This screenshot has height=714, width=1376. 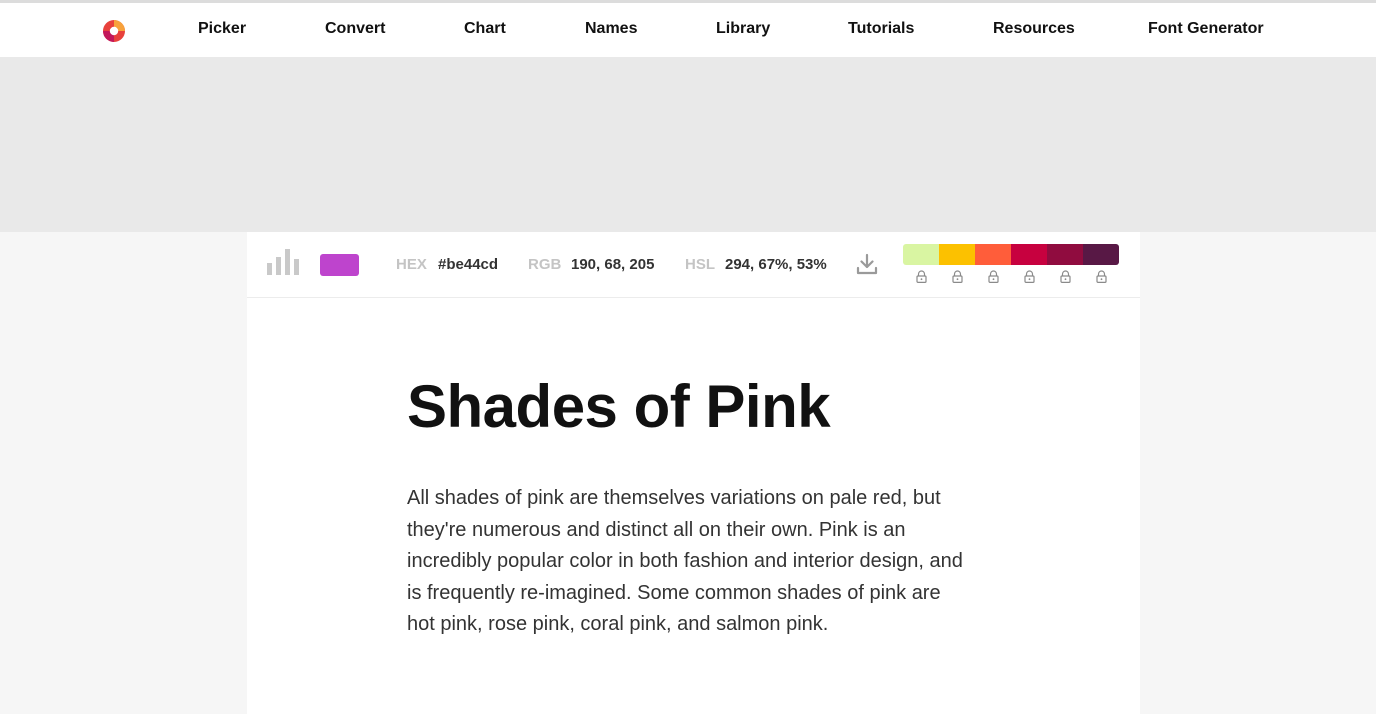 I want to click on nav-picker: Picker, so click(x=222, y=29).